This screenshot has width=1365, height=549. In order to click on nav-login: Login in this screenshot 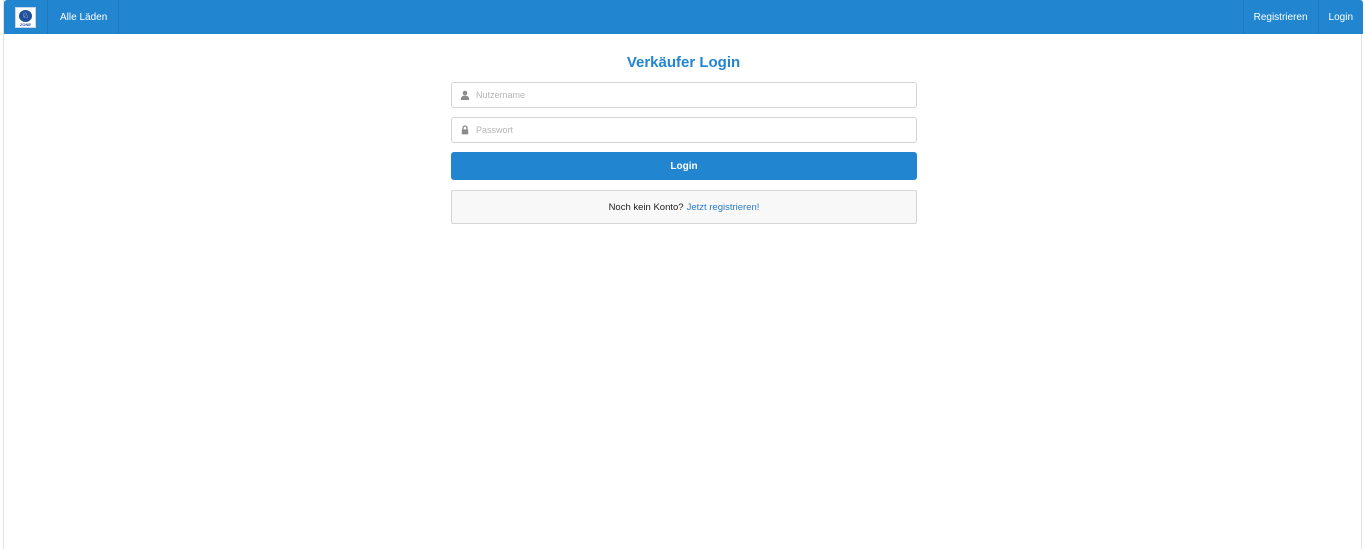, I will do `click(1340, 17)`.